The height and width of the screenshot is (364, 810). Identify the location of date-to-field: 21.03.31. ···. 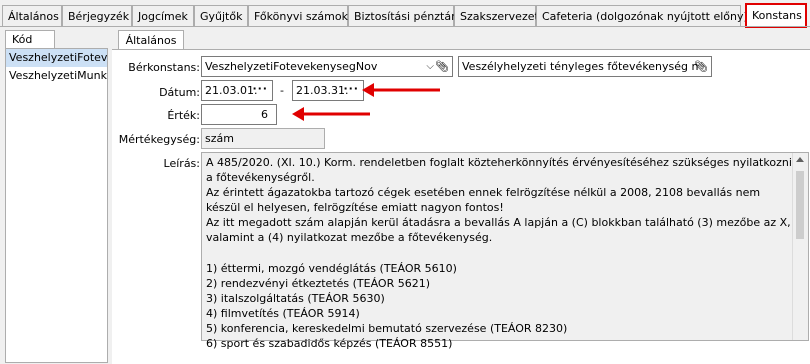
(328, 90).